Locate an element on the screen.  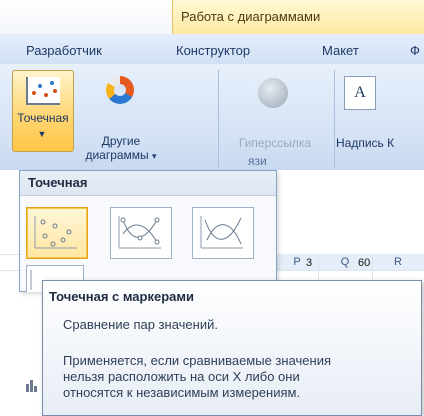
column-header-r: R is located at coordinates (398, 262).